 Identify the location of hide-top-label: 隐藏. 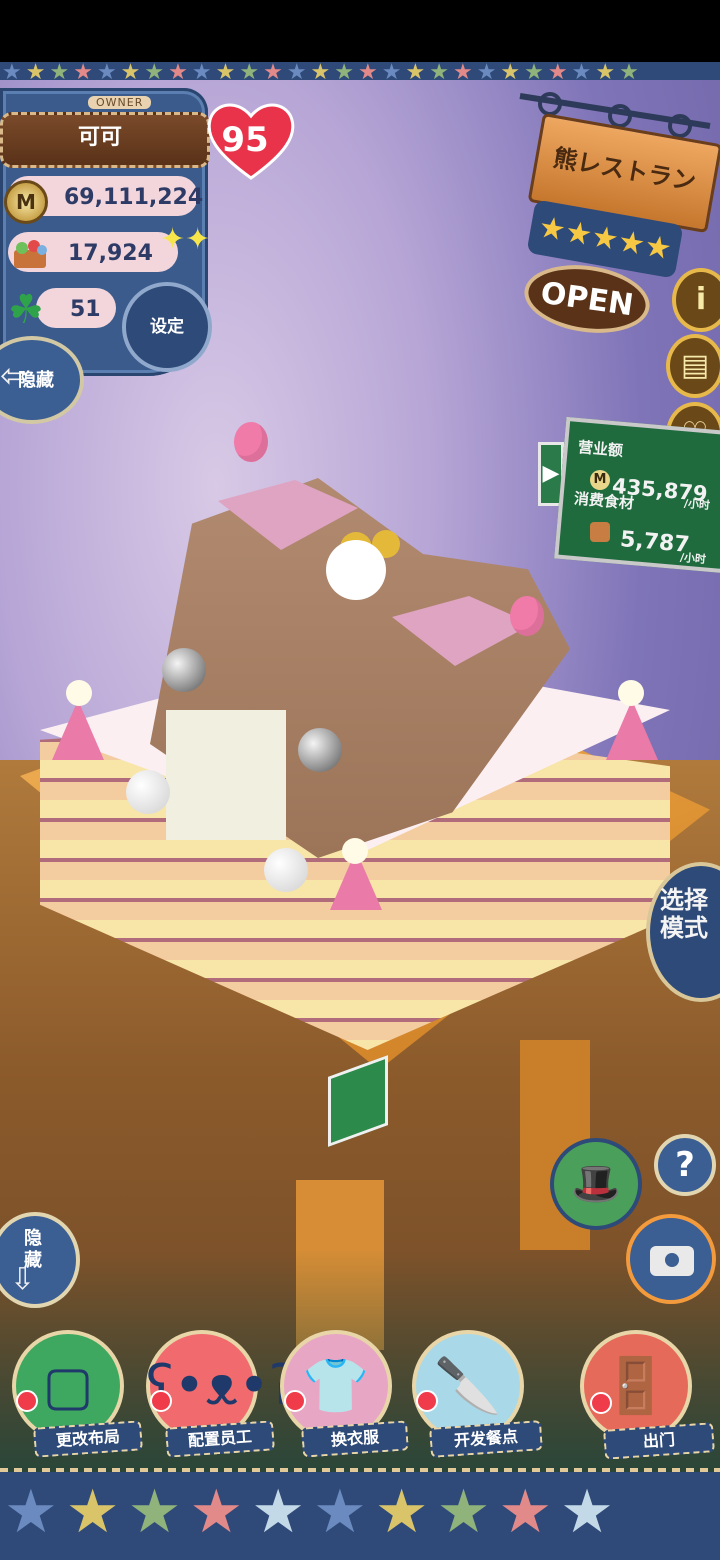
(36, 379).